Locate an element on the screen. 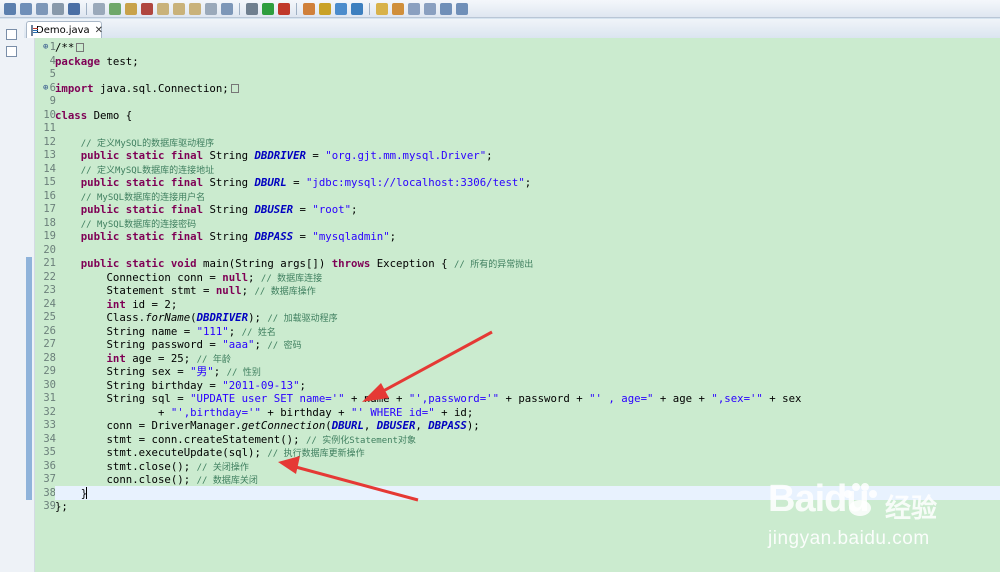 The width and height of the screenshot is (1000, 572). arrow-up is located at coordinates (427, 366).